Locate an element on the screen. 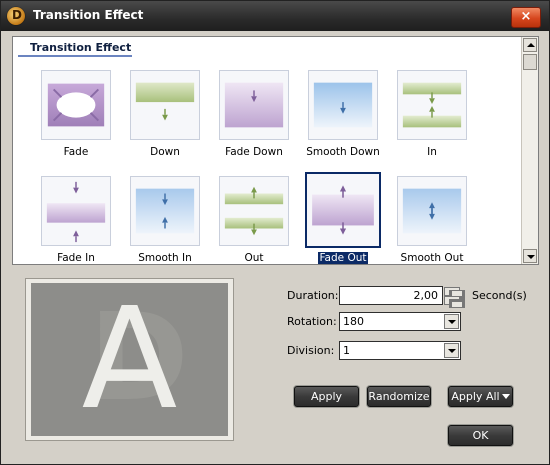 The height and width of the screenshot is (465, 550). randomize-button: Randomize is located at coordinates (399, 396).